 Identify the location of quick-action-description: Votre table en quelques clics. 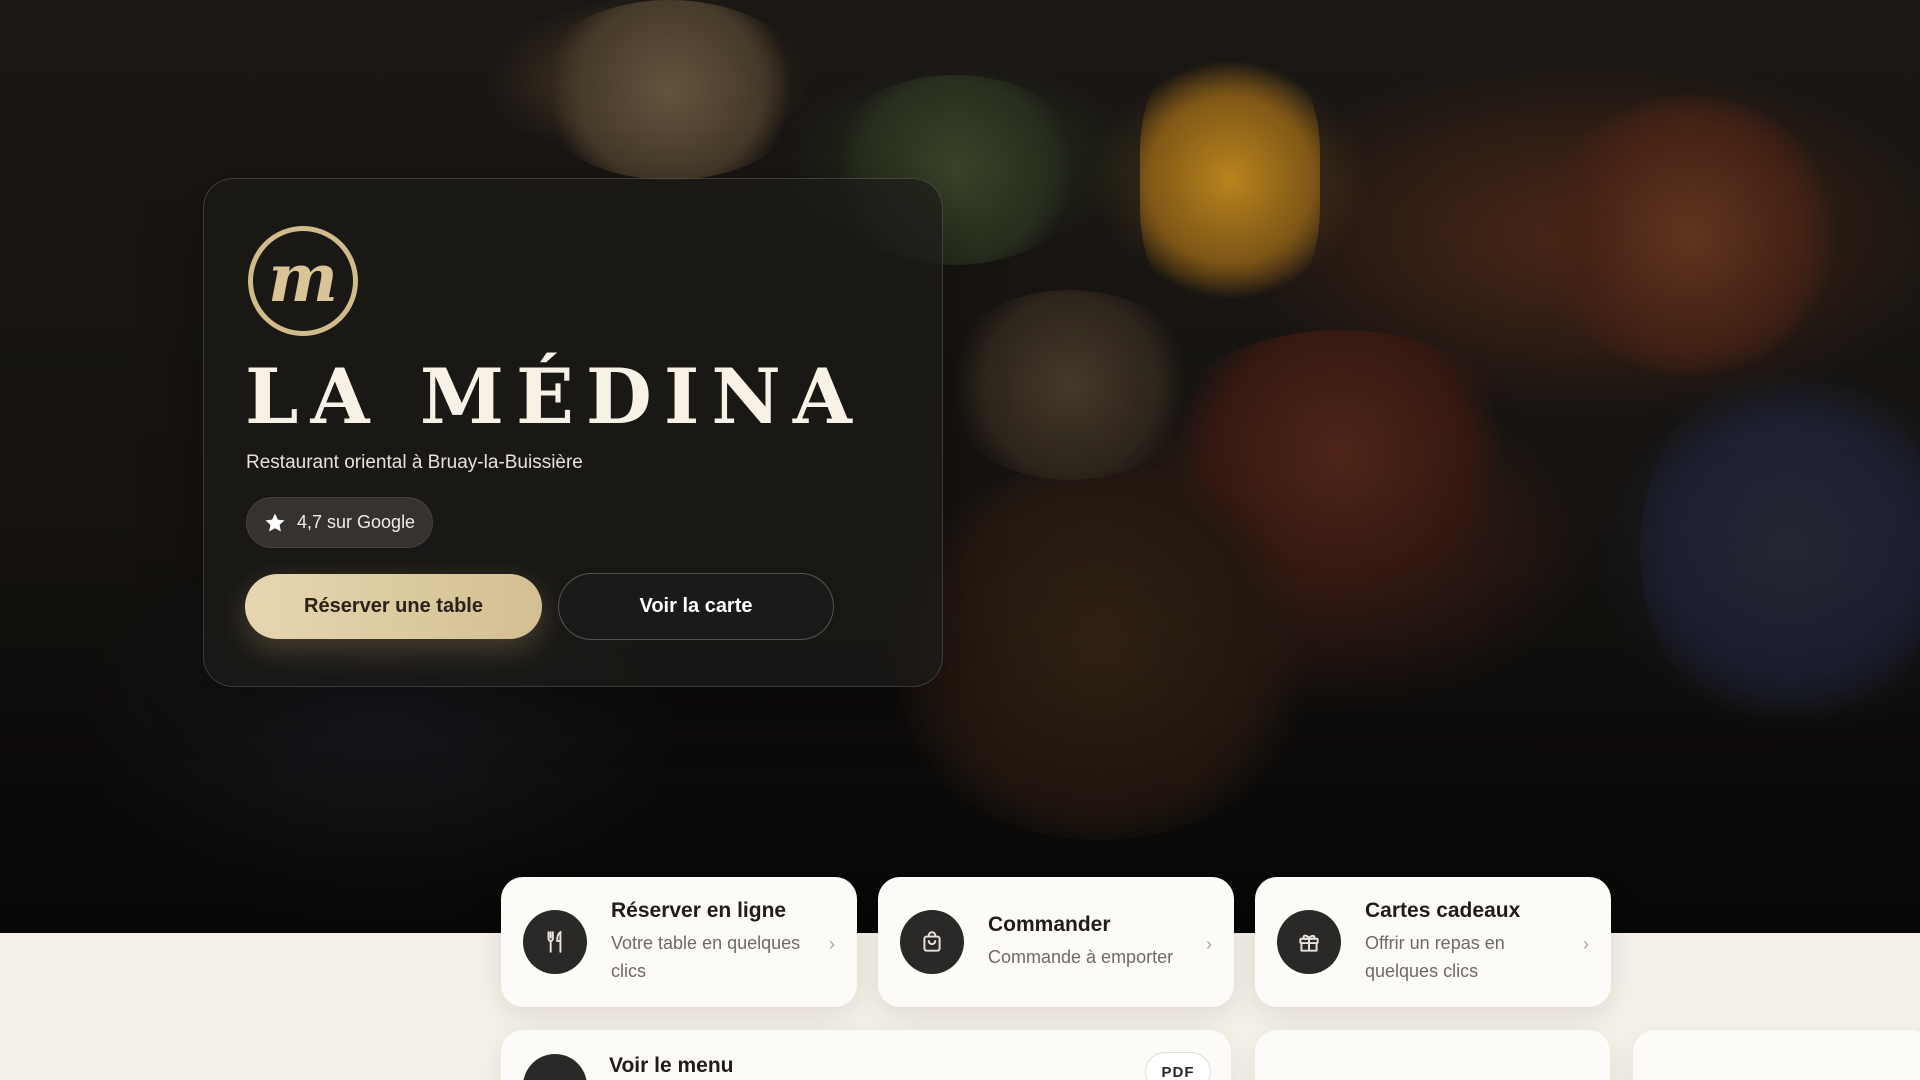
(706, 957).